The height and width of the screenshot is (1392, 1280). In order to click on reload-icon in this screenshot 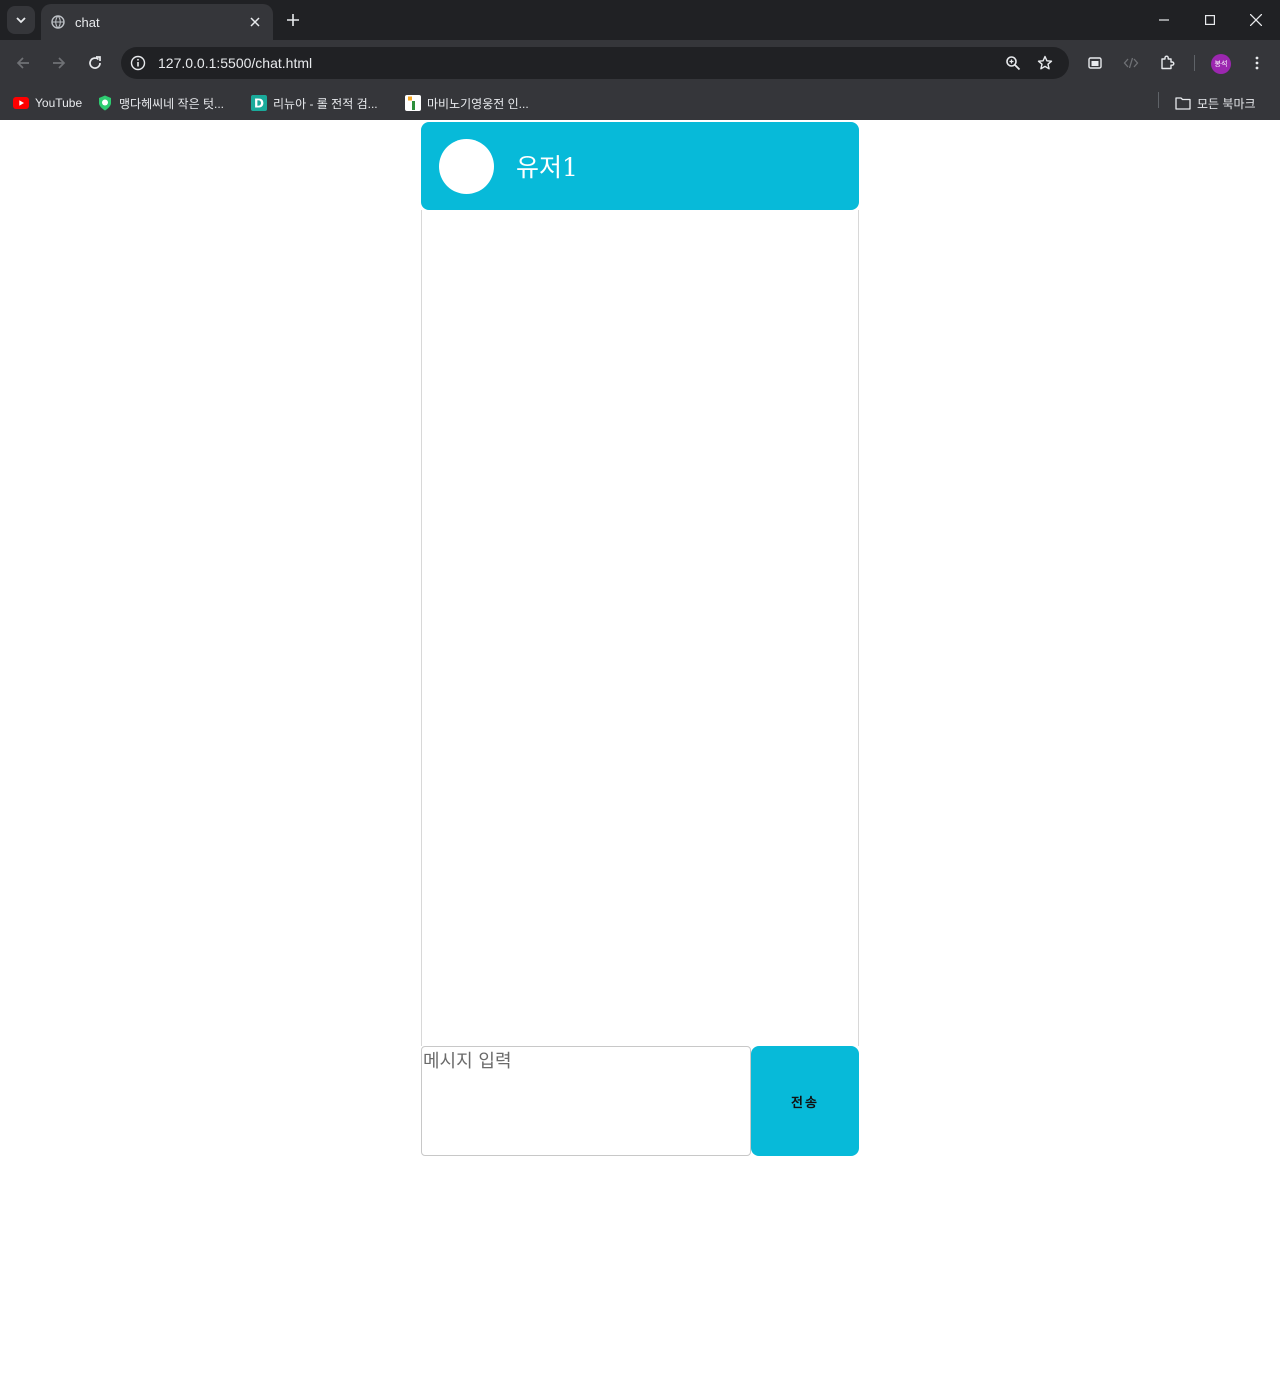, I will do `click(95, 62)`.